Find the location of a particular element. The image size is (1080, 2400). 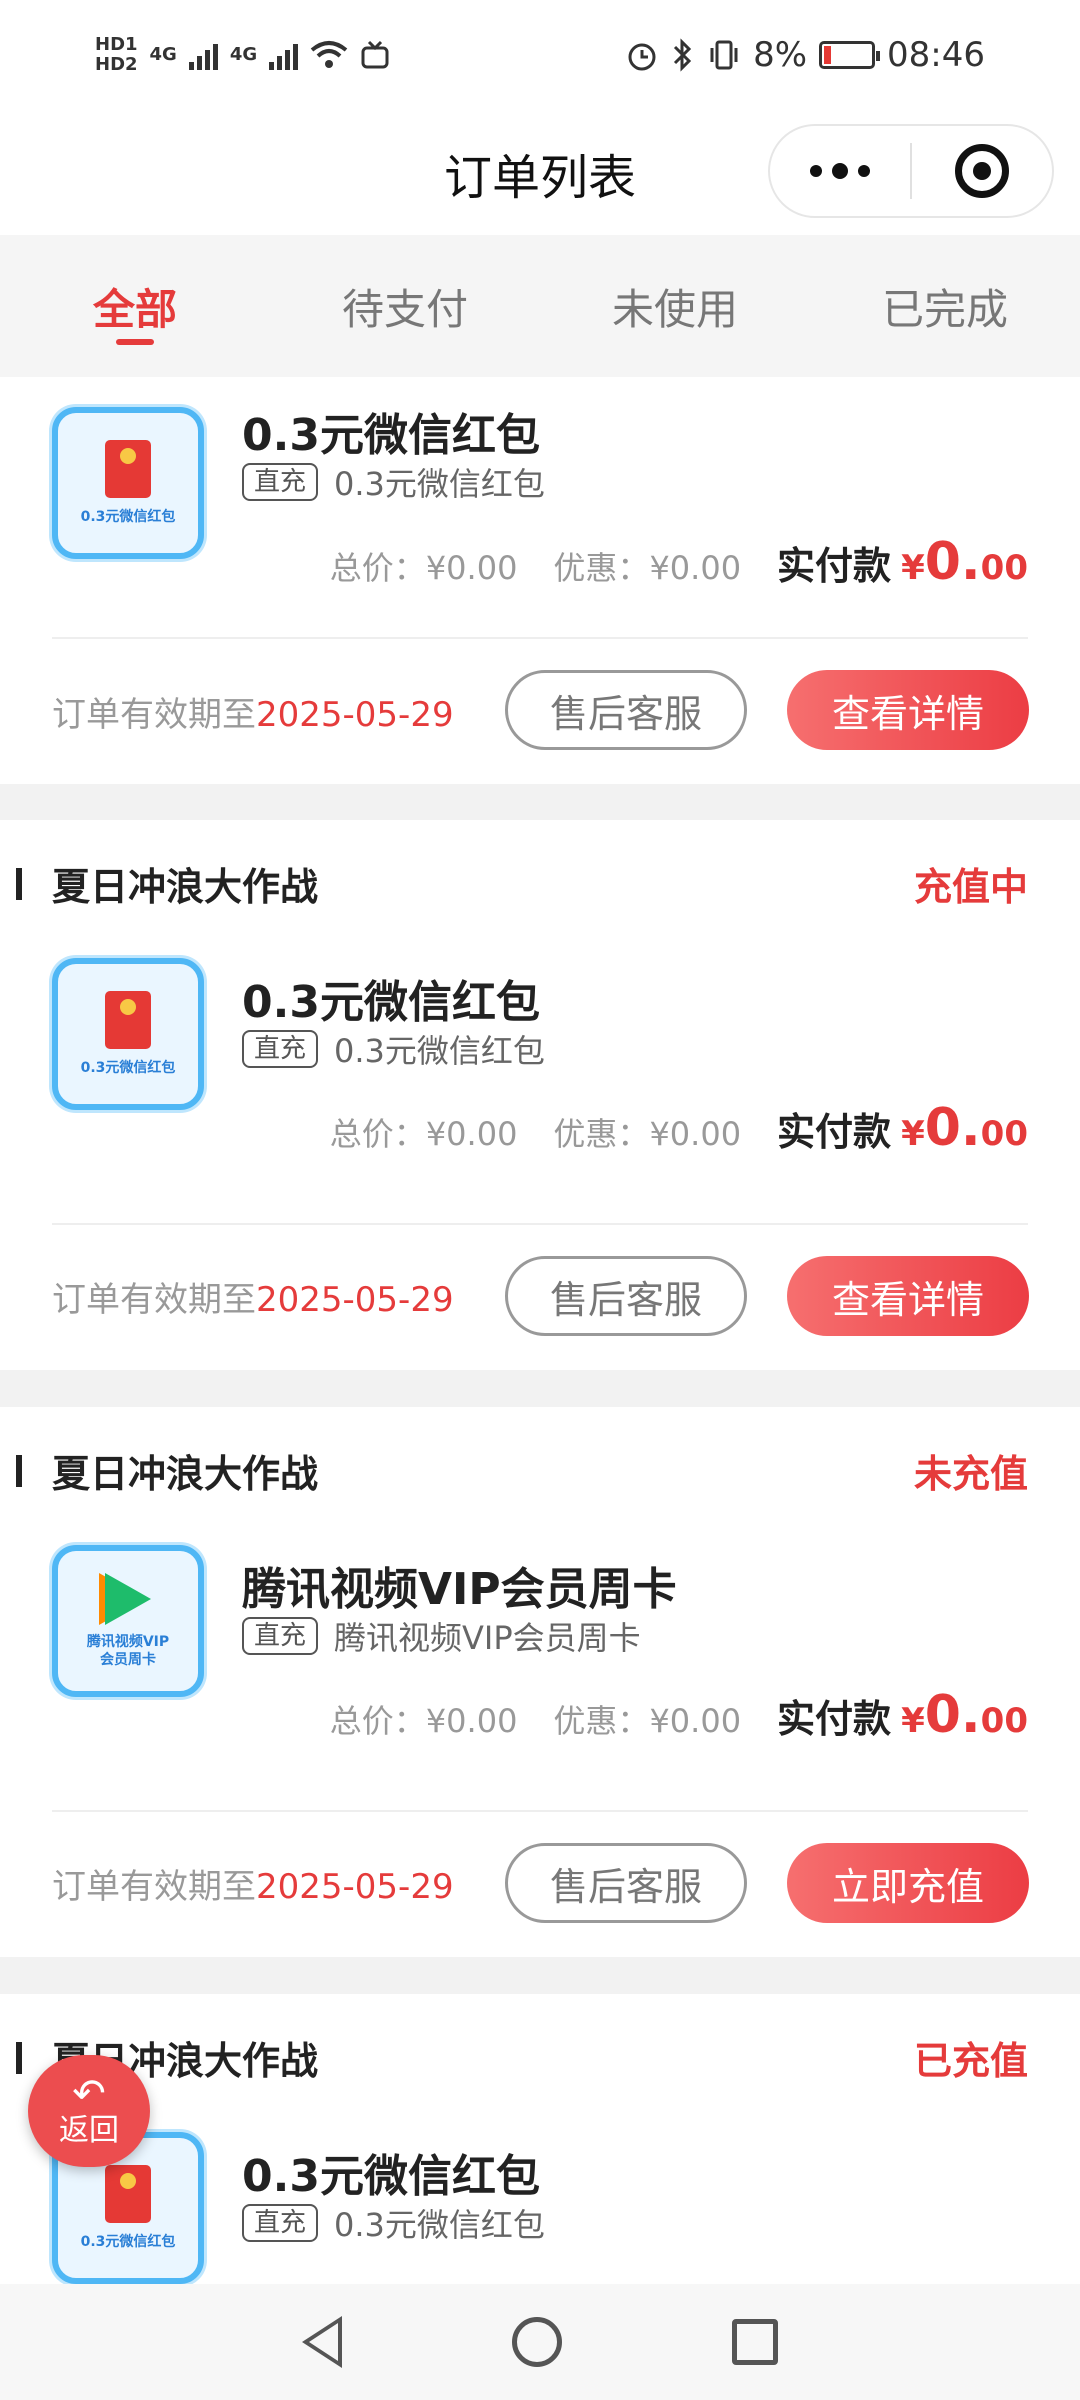

wifi-icon is located at coordinates (329, 54).